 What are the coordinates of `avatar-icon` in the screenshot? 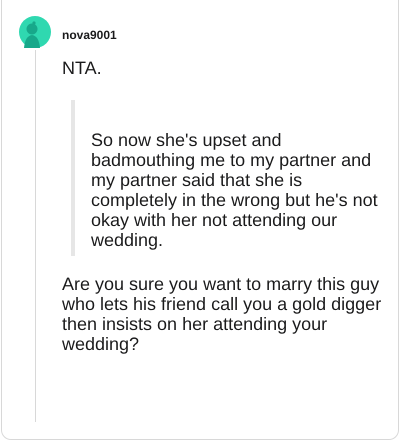 It's located at (35, 32).